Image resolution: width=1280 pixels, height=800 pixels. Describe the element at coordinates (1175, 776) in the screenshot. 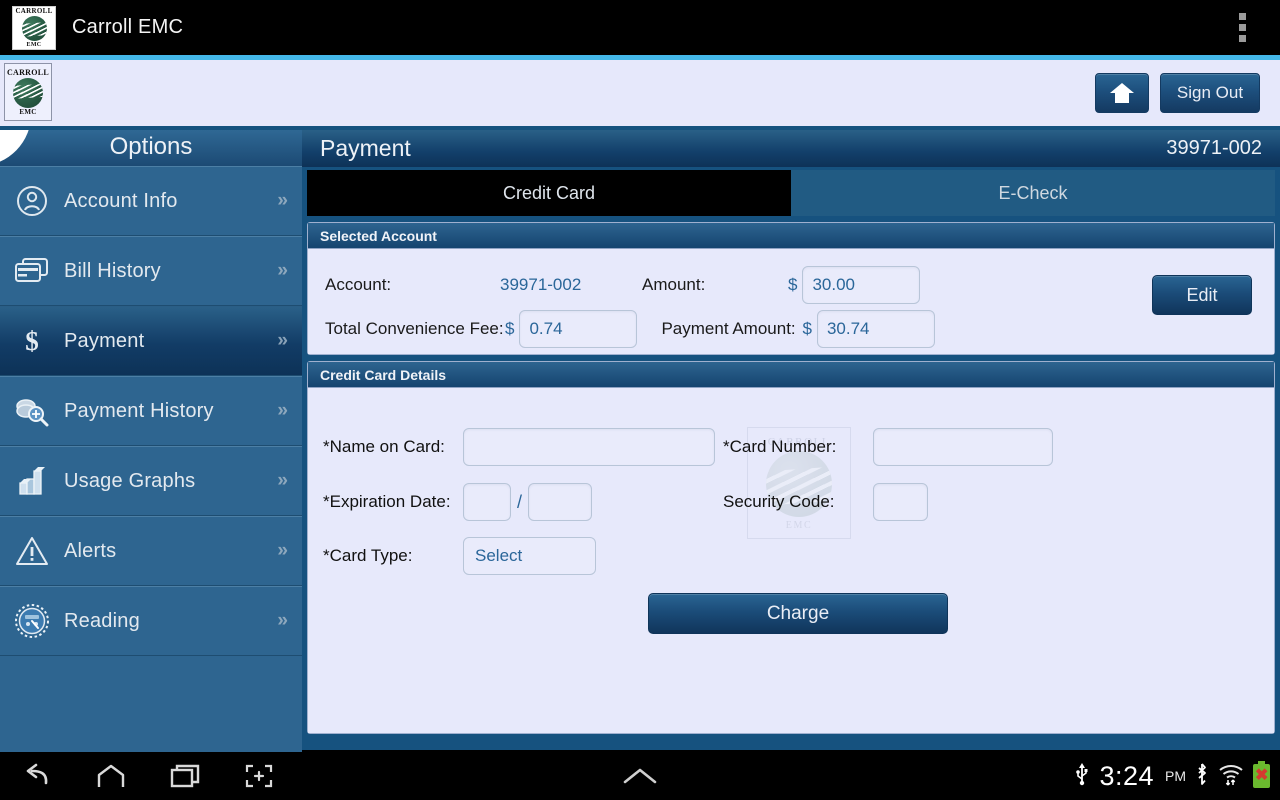

I see `clock-meridiem: PM` at that location.